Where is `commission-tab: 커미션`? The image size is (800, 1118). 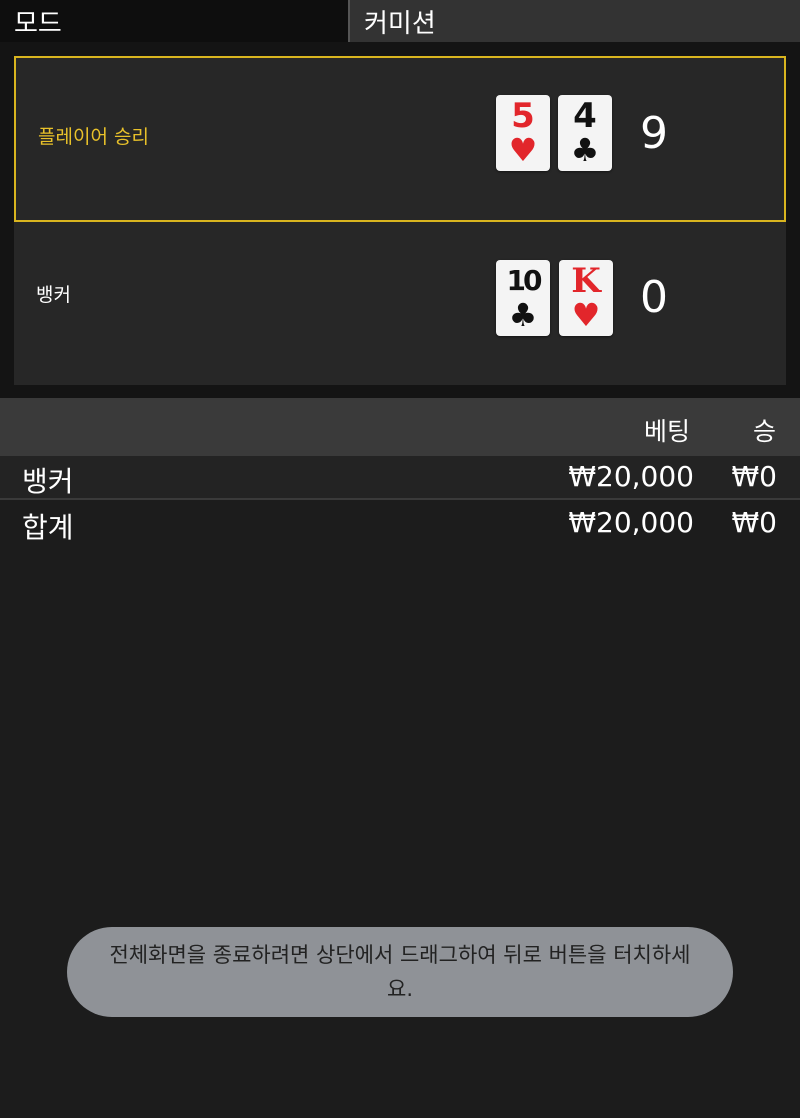 commission-tab: 커미션 is located at coordinates (574, 21).